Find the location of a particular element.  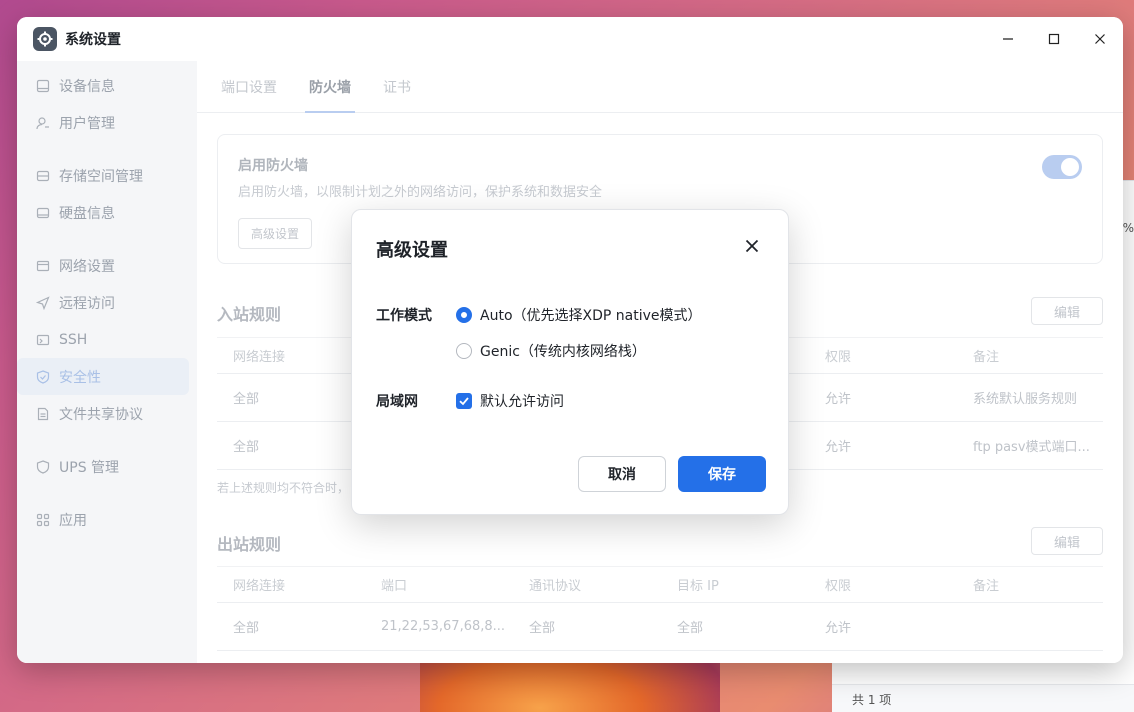

dialog-title: 高级设置 is located at coordinates (412, 250).